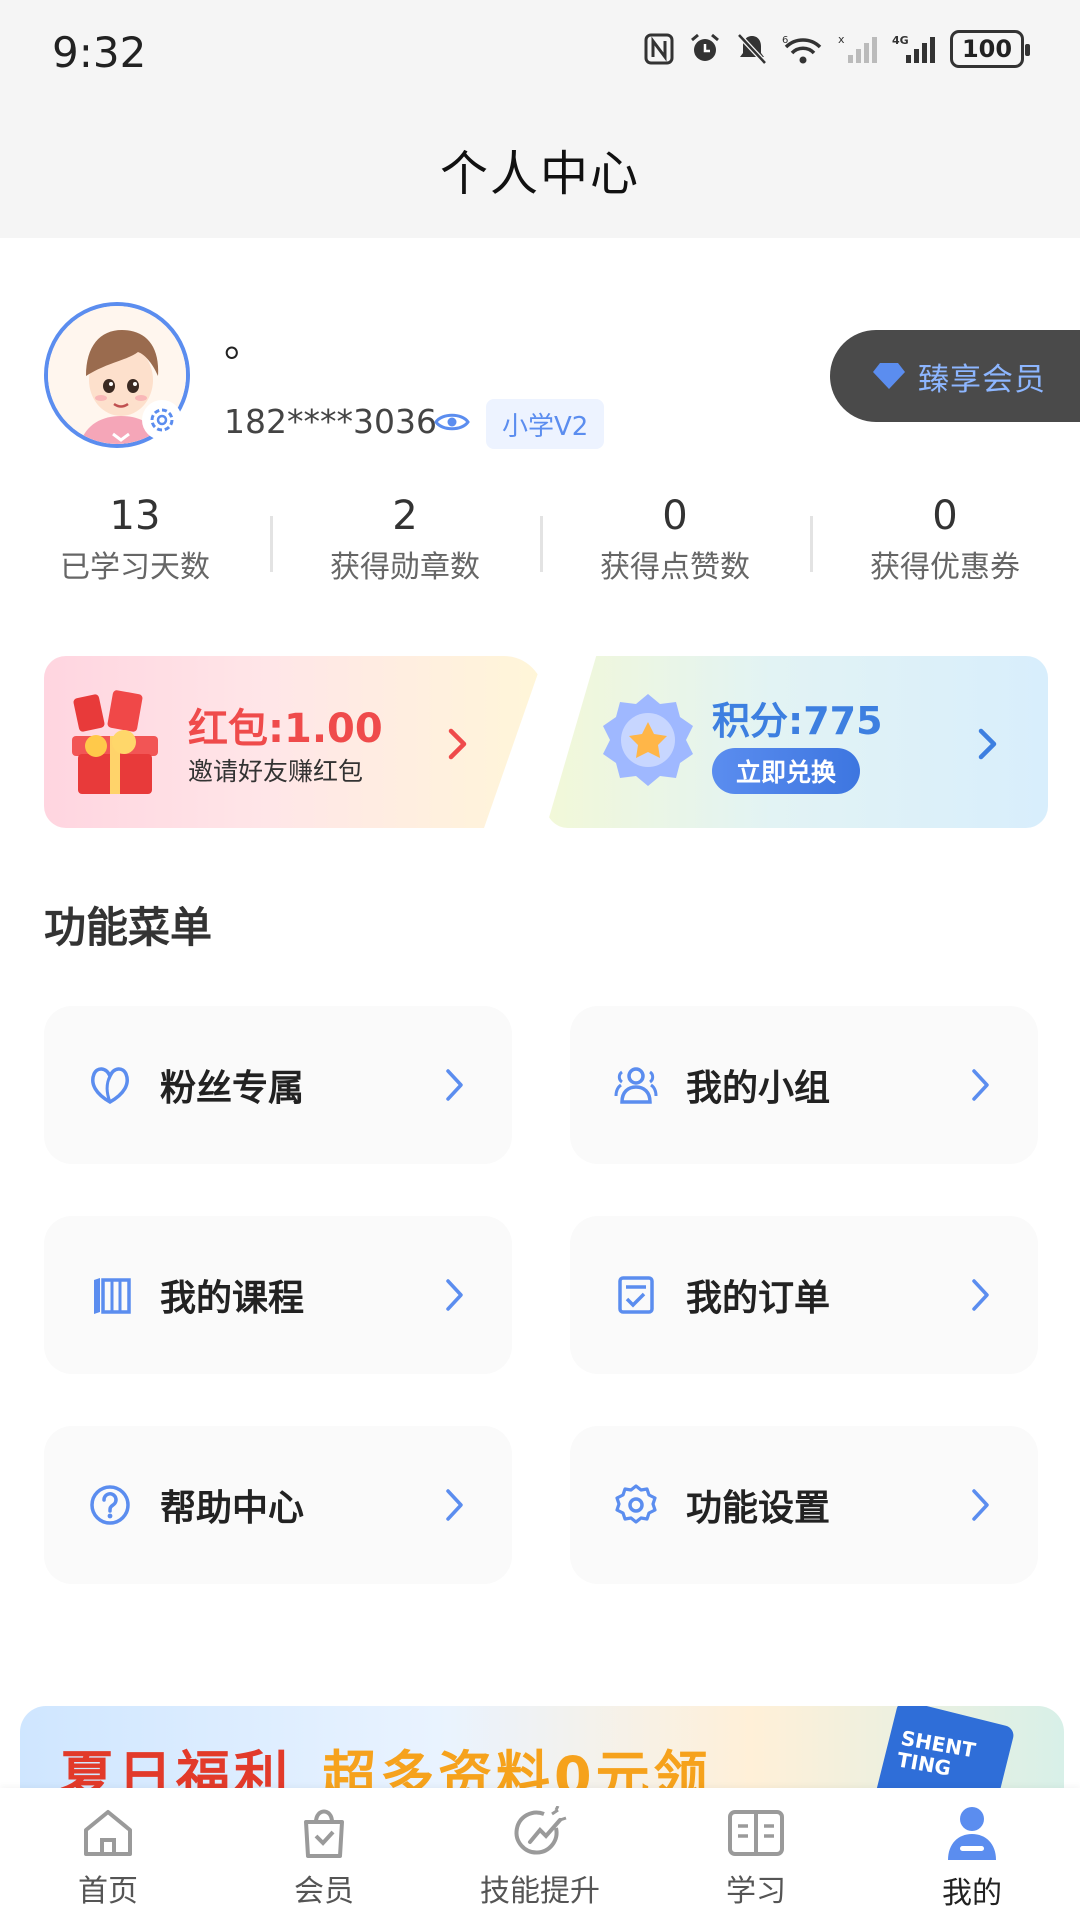 The image size is (1080, 1920). Describe the element at coordinates (889, 376) in the screenshot. I see `diamond-icon` at that location.